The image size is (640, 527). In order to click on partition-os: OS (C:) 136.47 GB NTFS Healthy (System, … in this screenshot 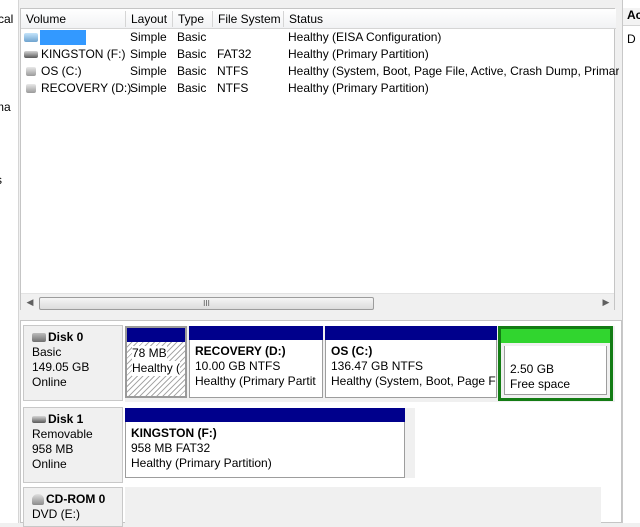, I will do `click(411, 362)`.